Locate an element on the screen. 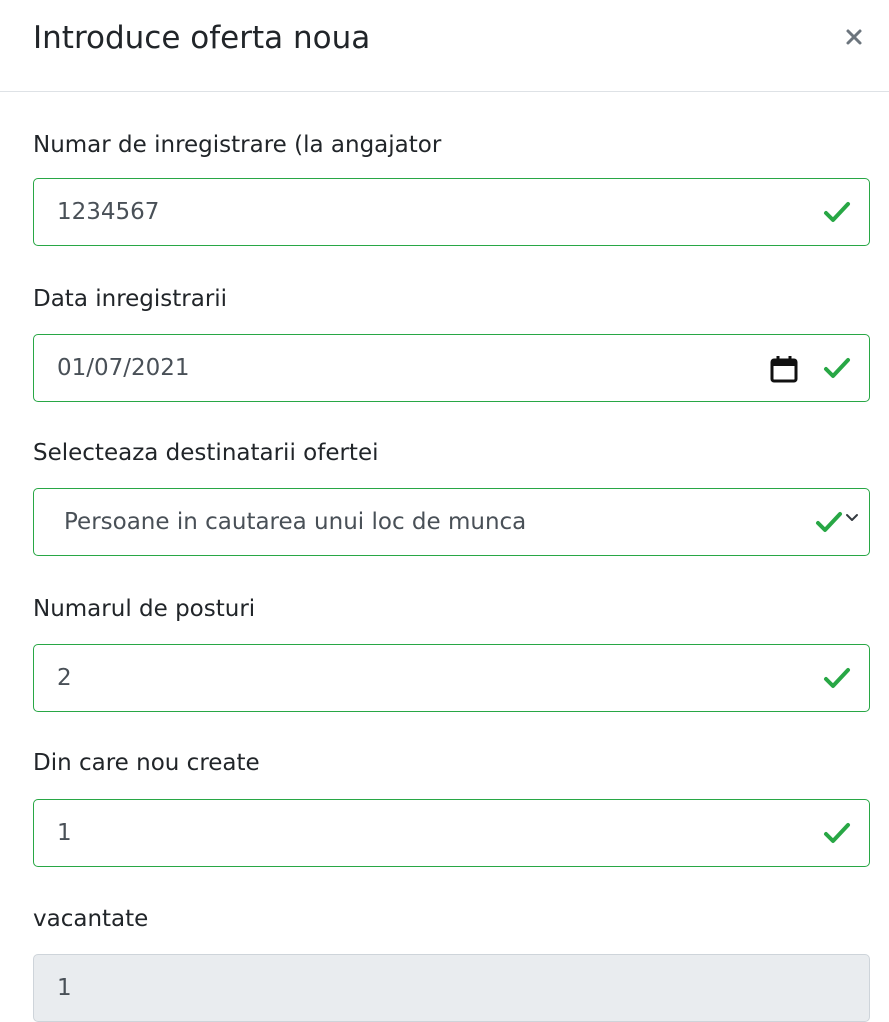 The width and height of the screenshot is (889, 1022). recipients-group: Selecteaza destinatarii ofertei is located at coordinates (451, 497).